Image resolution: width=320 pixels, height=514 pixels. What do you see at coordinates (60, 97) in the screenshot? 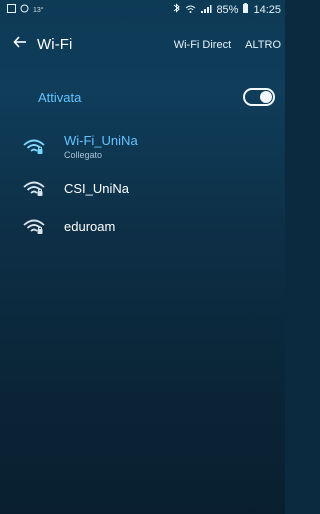
I see `wifi-toggle-label: Attivata` at bounding box center [60, 97].